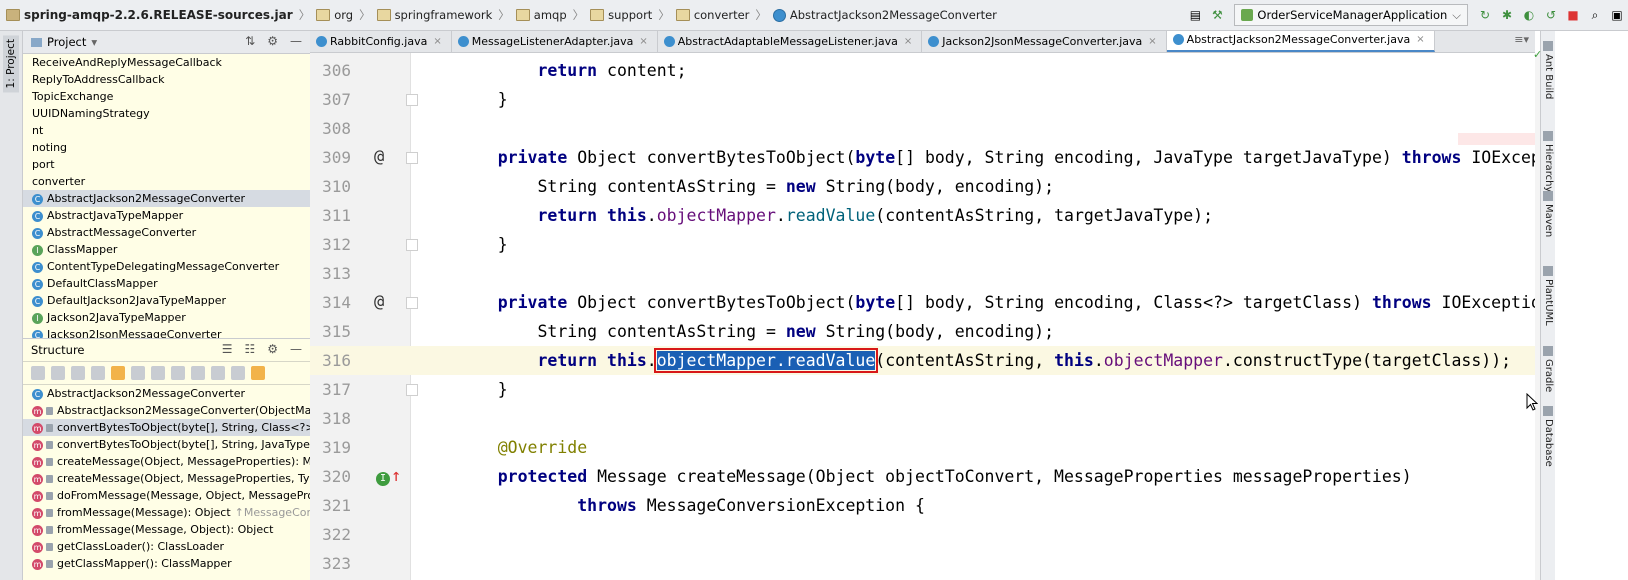  What do you see at coordinates (1548, 70) in the screenshot?
I see `right-tool-tab: Ant Build` at bounding box center [1548, 70].